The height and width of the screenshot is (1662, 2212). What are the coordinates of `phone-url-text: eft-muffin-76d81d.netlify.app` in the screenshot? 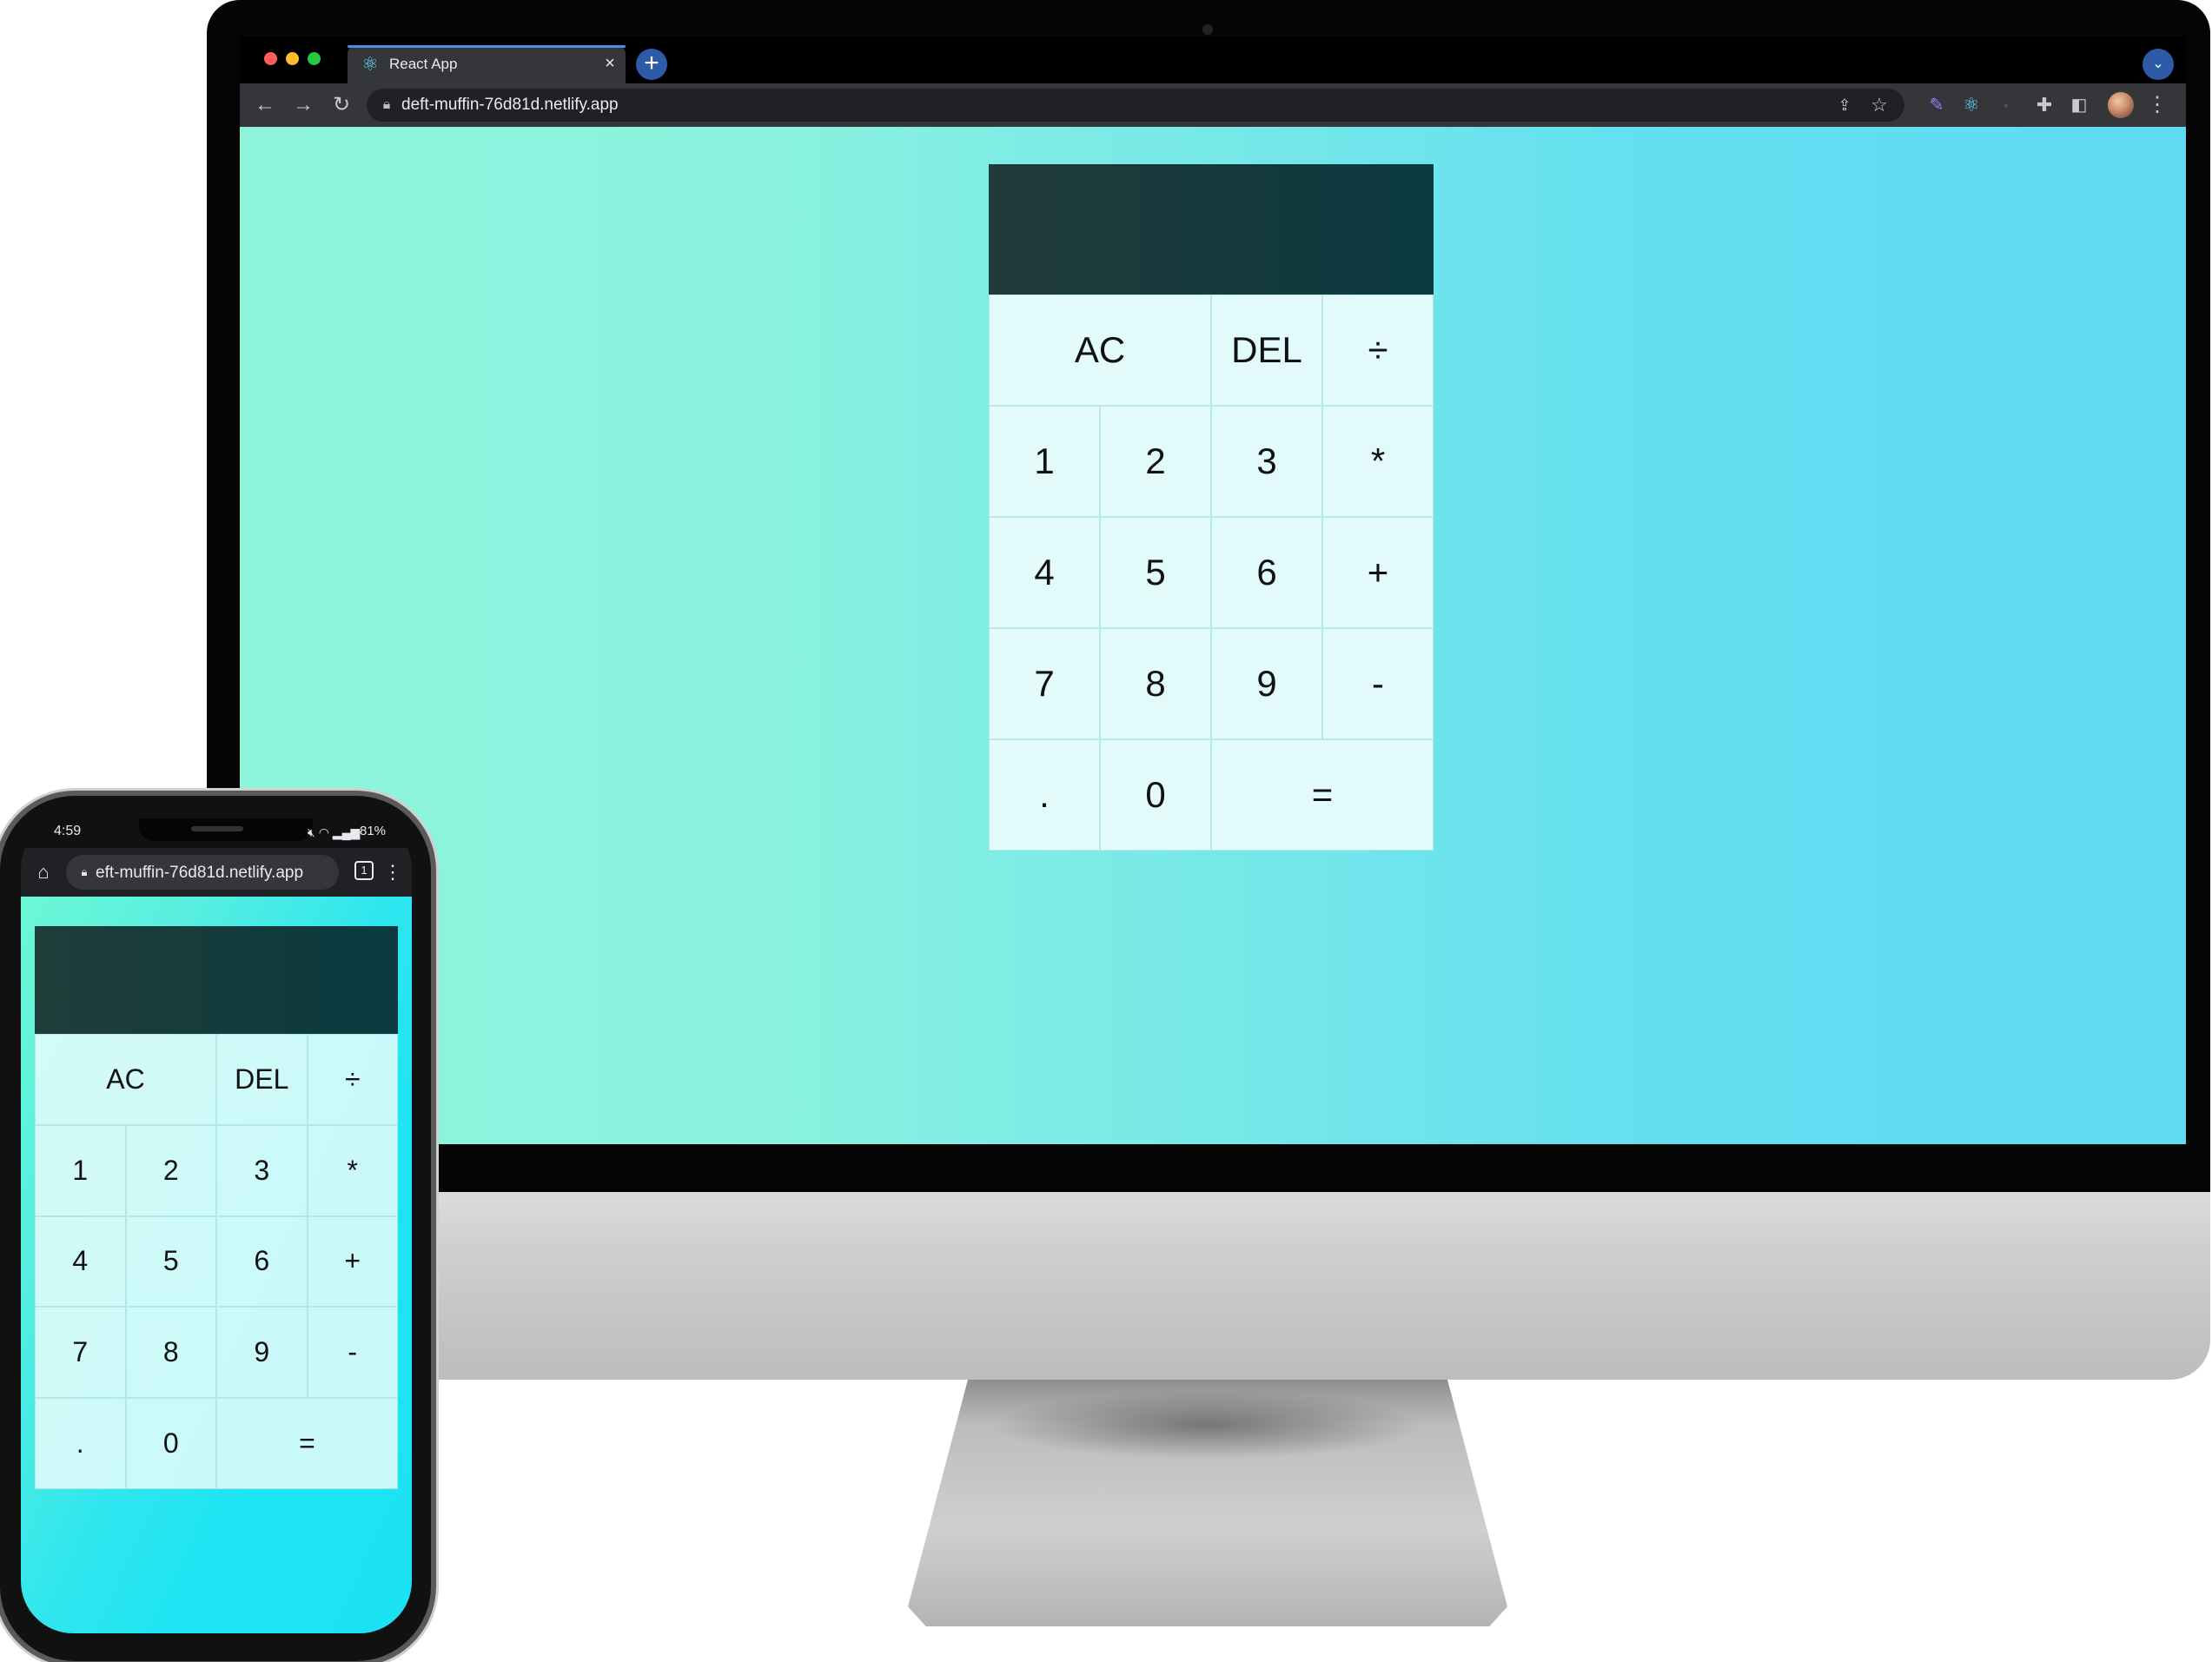 It's located at (199, 873).